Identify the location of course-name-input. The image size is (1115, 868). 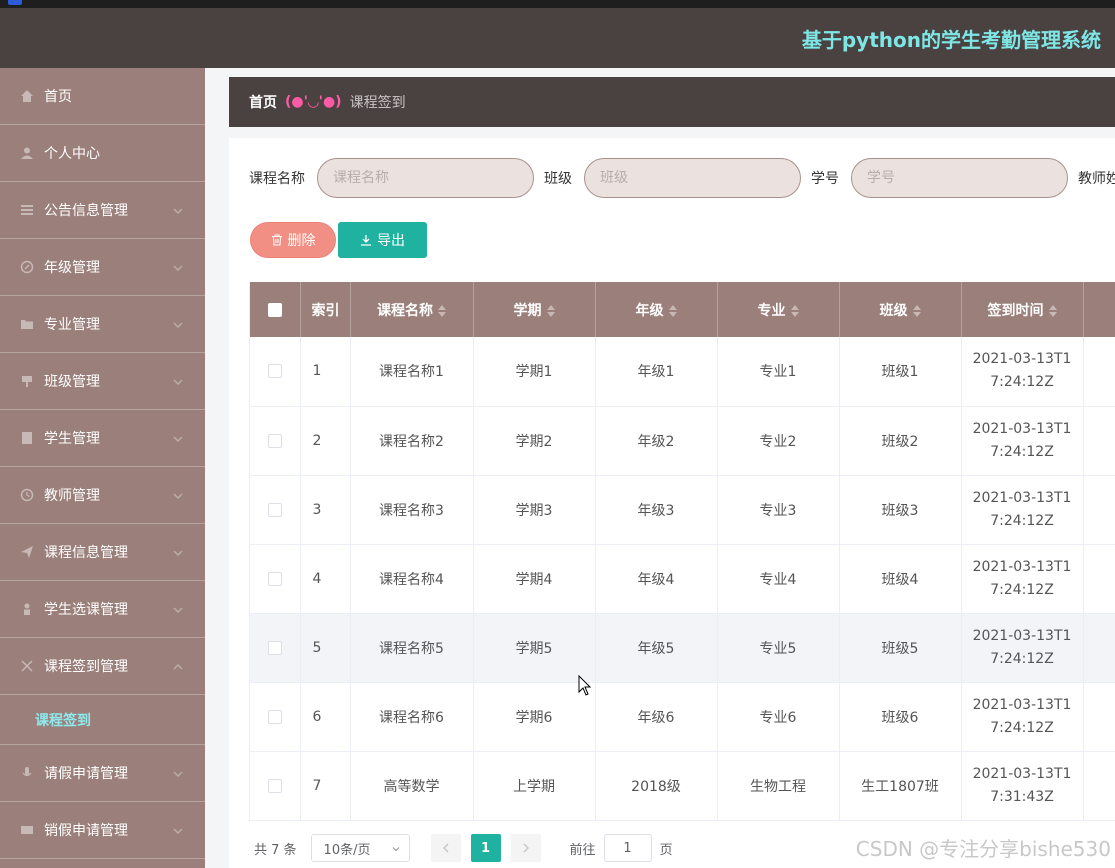
(425, 178).